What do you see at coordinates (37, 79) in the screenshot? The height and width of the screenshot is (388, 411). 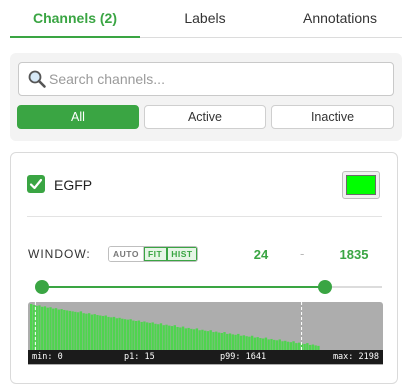 I see `search-icon` at bounding box center [37, 79].